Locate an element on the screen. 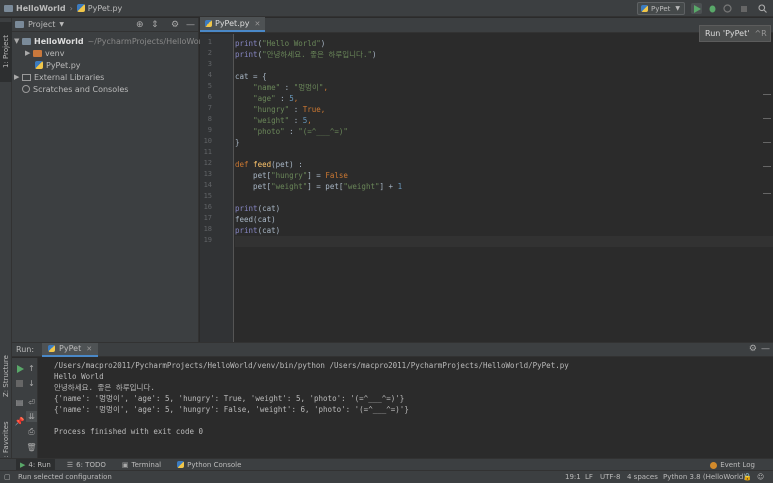 The height and width of the screenshot is (483, 773). trash-icon: 🗑 is located at coordinates (31, 447).